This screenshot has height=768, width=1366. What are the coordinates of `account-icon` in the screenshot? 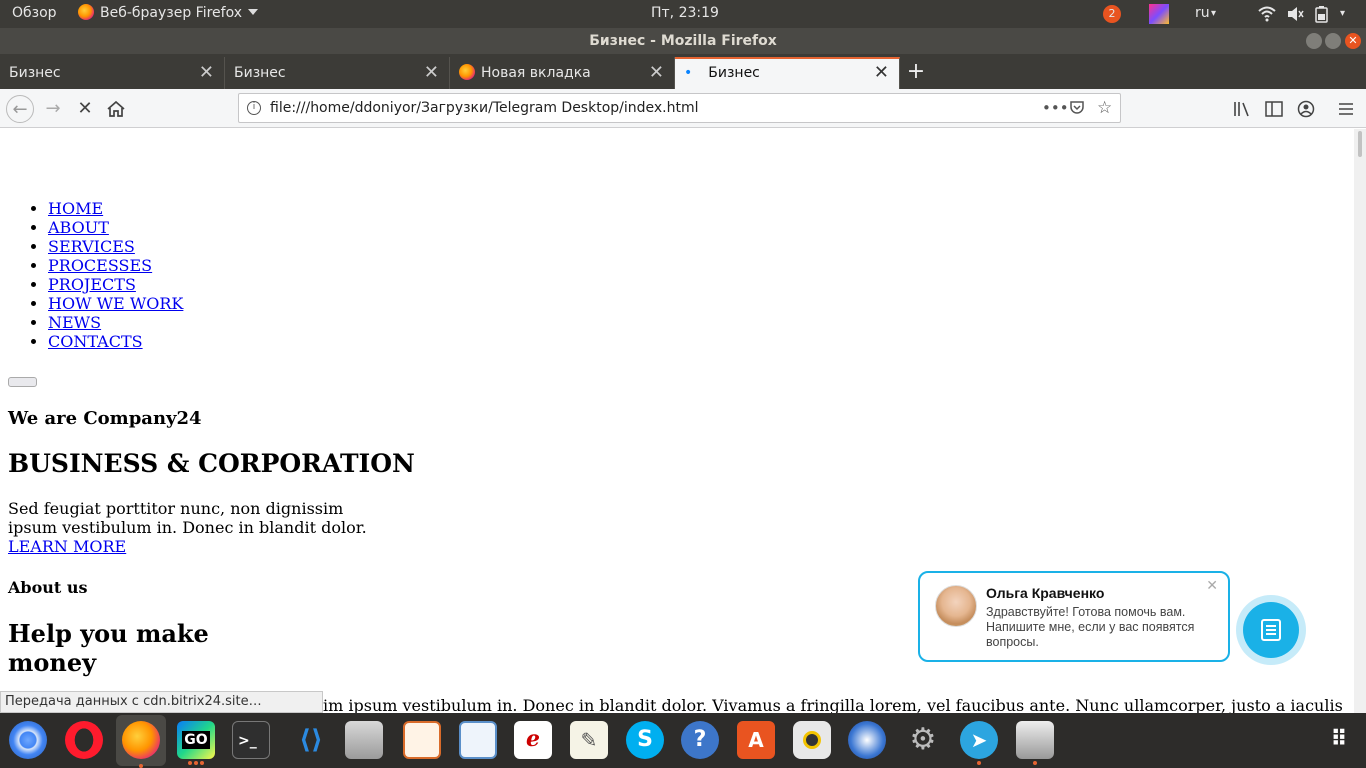 It's located at (1311, 114).